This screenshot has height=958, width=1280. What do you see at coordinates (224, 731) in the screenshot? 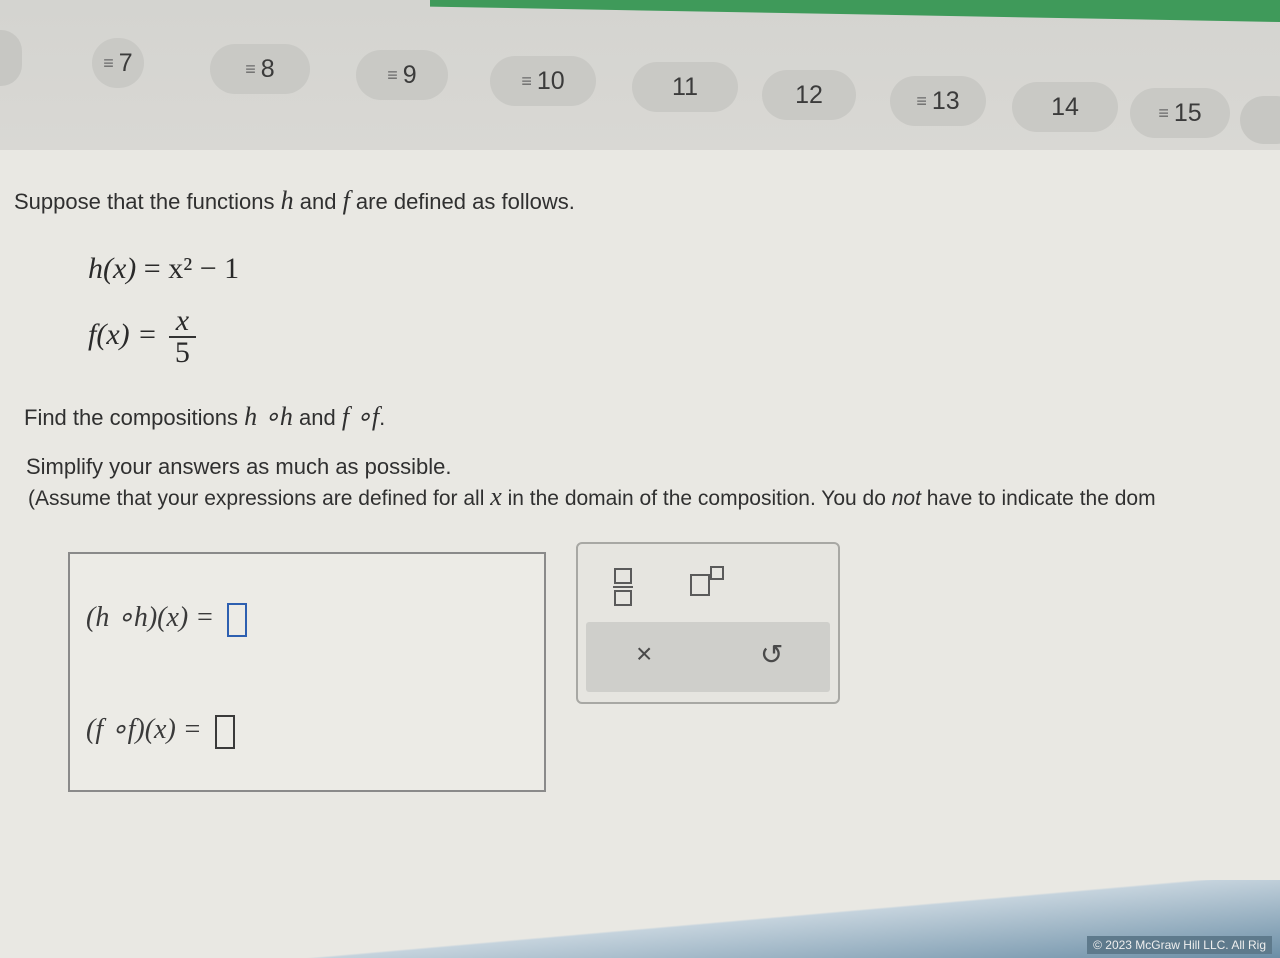
I see `ff-answer-input` at bounding box center [224, 731].